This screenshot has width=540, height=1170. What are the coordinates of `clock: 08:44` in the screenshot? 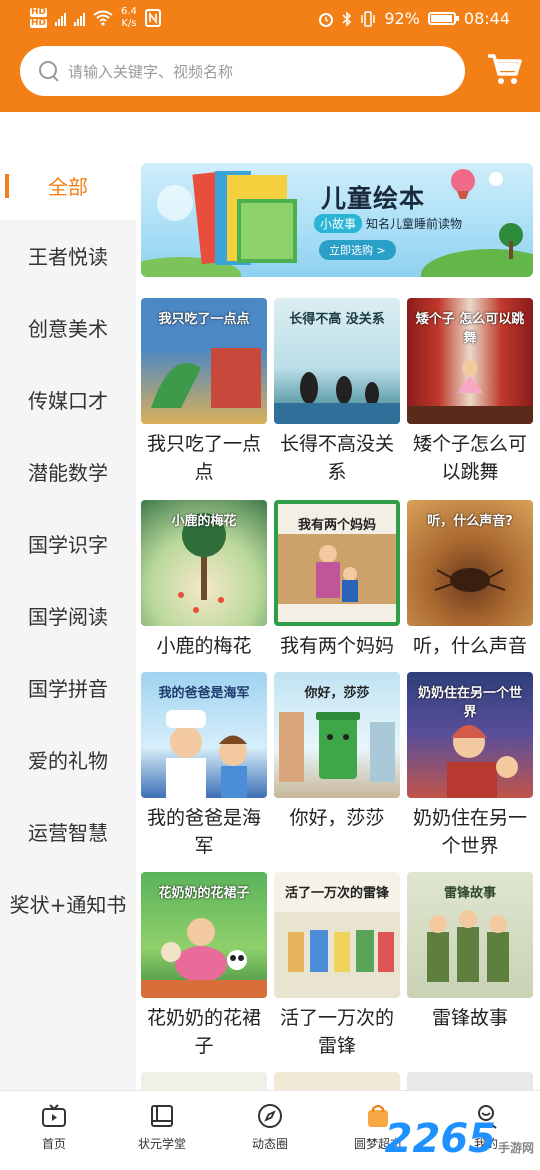 It's located at (486, 18).